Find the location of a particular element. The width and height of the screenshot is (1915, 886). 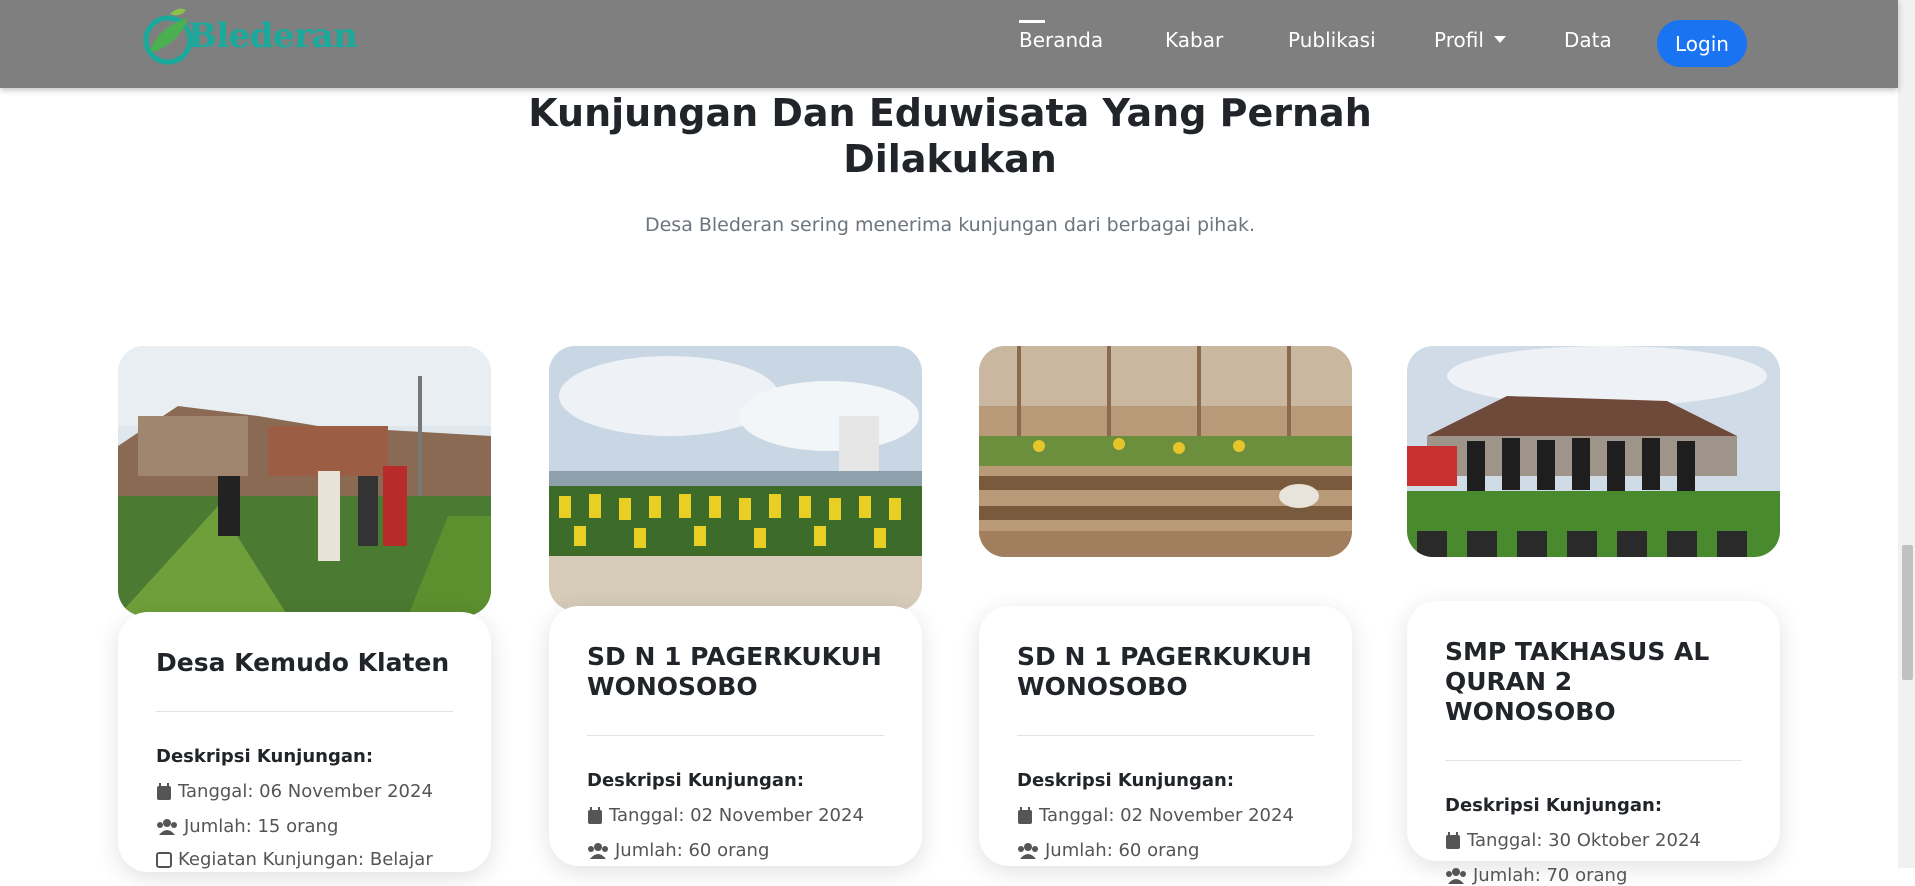

photo-group-students is located at coordinates (735, 478).